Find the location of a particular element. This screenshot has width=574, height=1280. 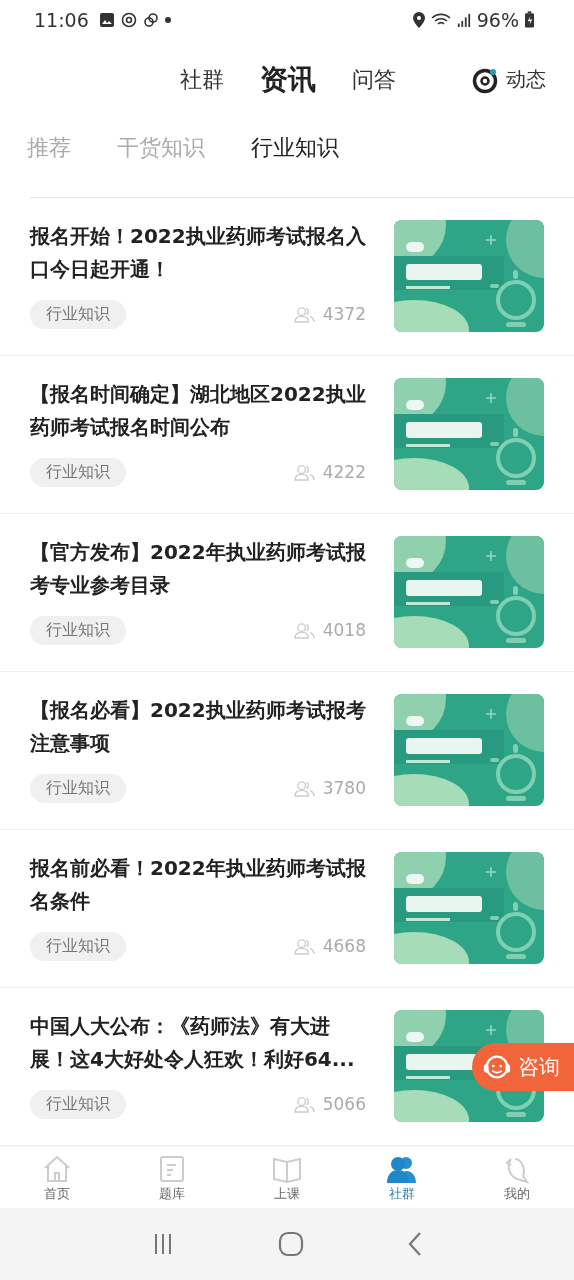

status-time: 11:06 is located at coordinates (61, 19).